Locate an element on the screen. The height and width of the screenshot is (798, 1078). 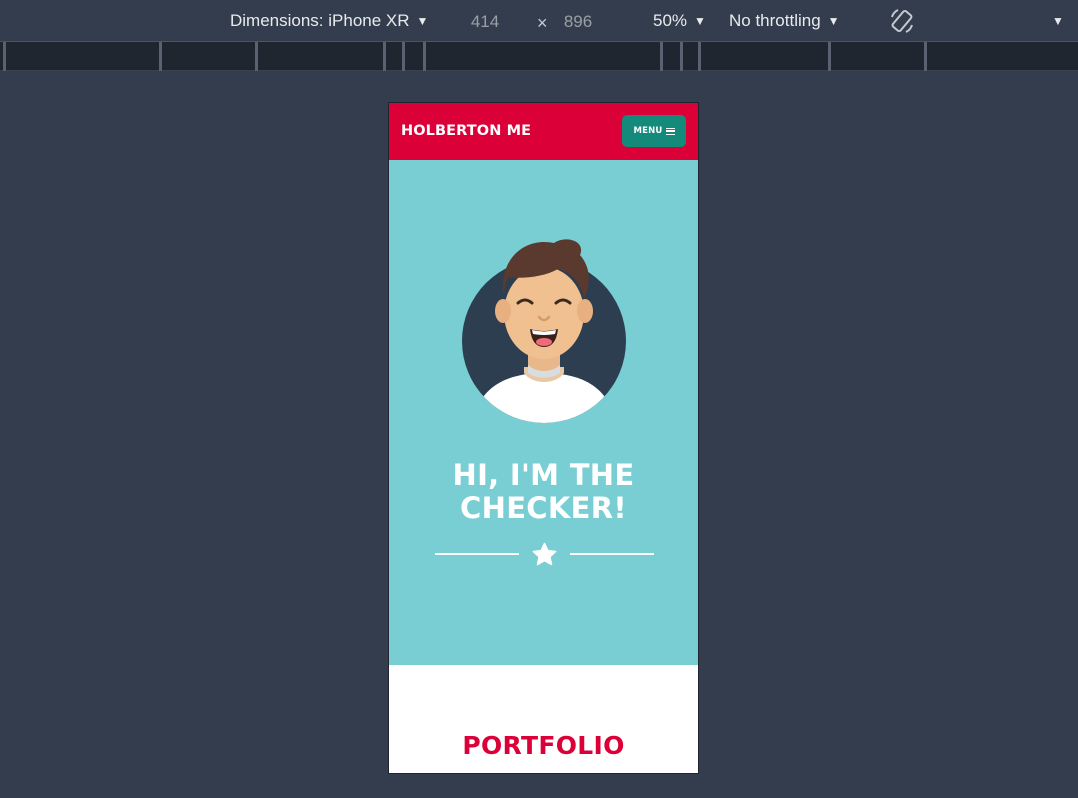
zoom-dropdown: 50% ▼ is located at coordinates (679, 21).